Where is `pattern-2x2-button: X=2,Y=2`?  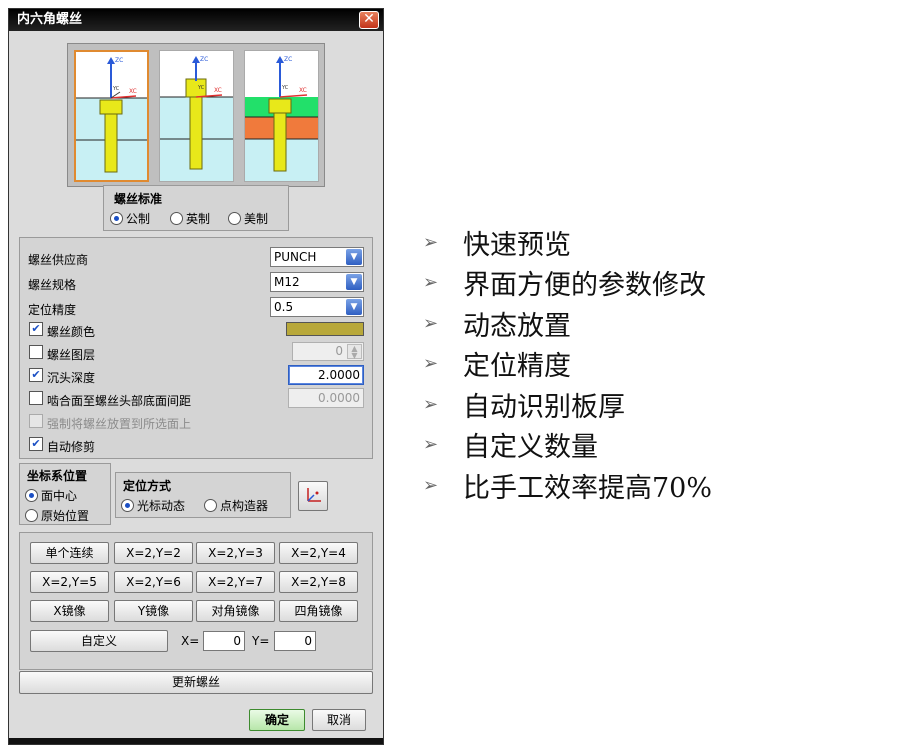
pattern-2x2-button: X=2,Y=2 is located at coordinates (153, 553).